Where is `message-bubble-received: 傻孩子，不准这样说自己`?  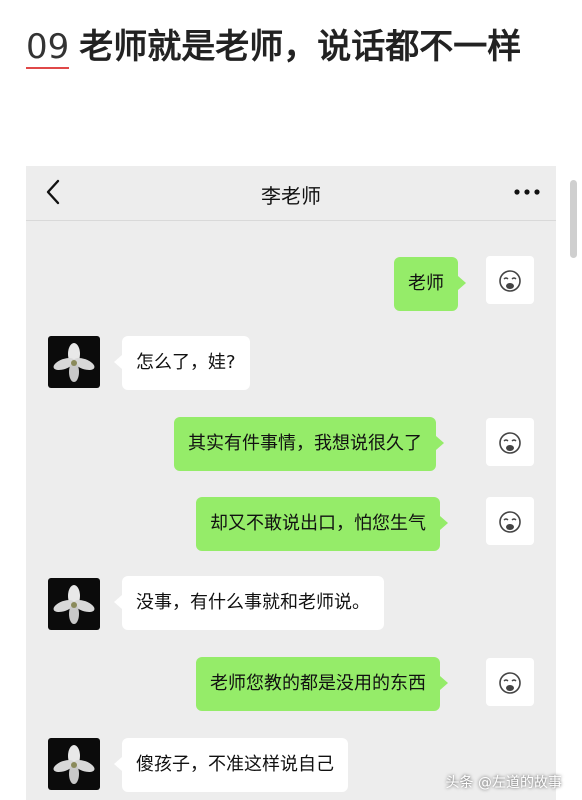
message-bubble-received: 傻孩子，不准这样说自己 is located at coordinates (231, 765).